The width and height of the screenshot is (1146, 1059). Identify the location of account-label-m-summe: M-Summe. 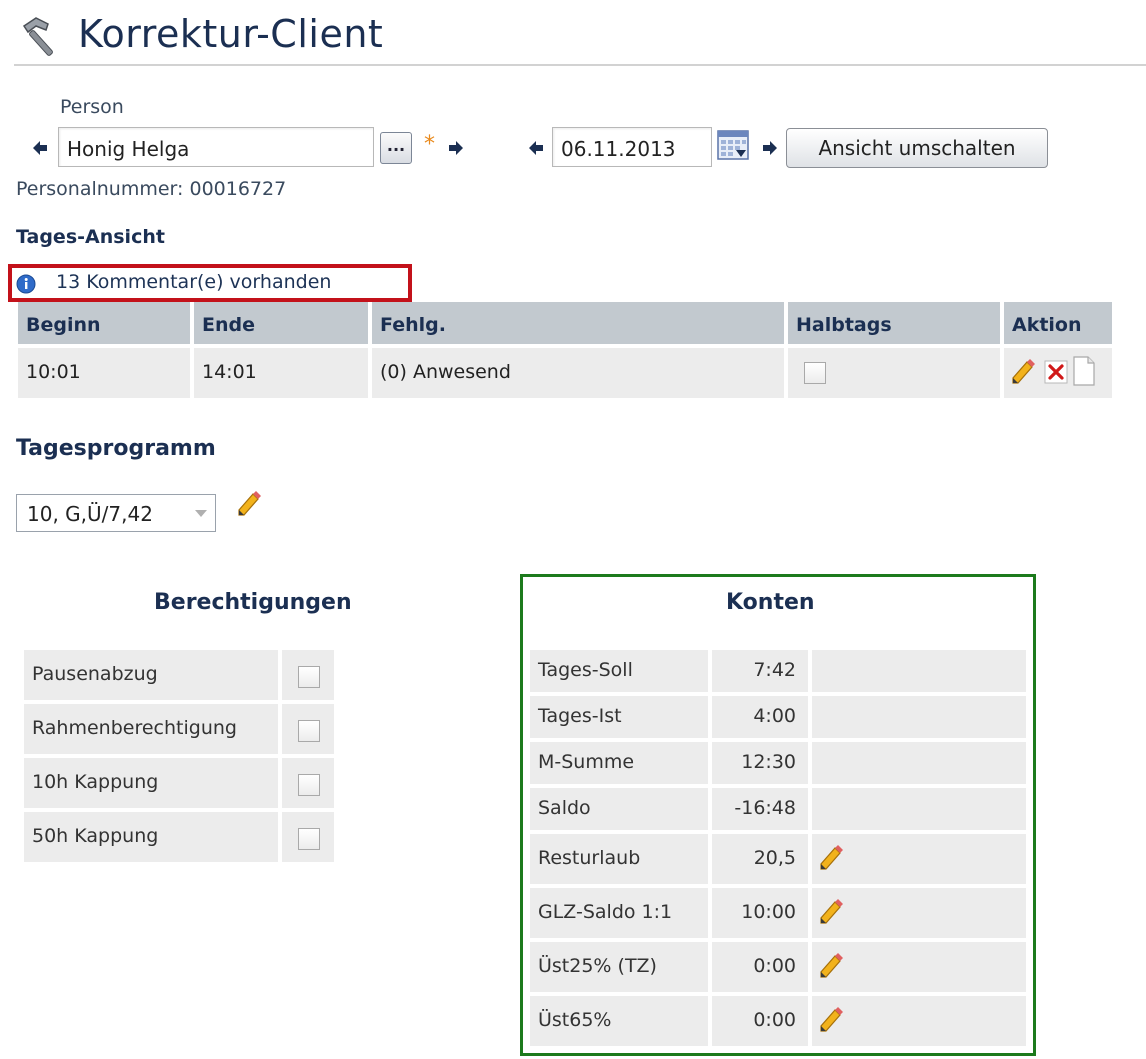
(619, 763).